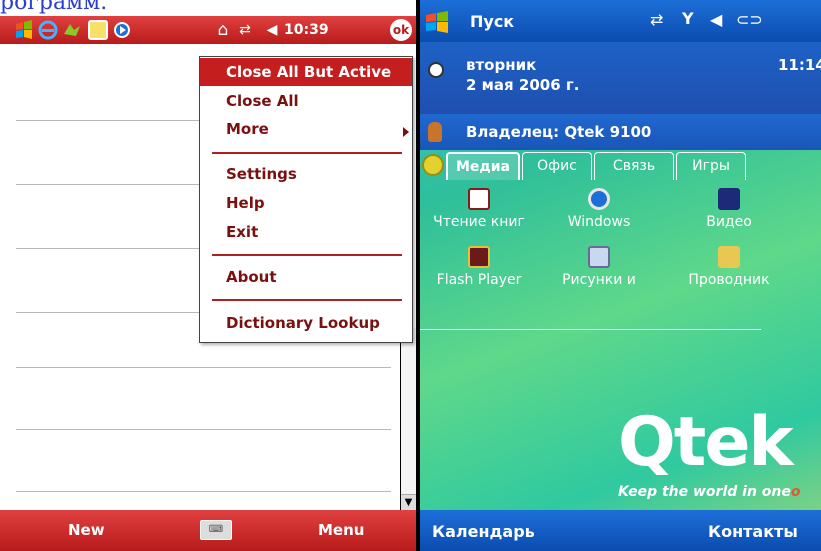  I want to click on signal-icon: Y, so click(688, 18).